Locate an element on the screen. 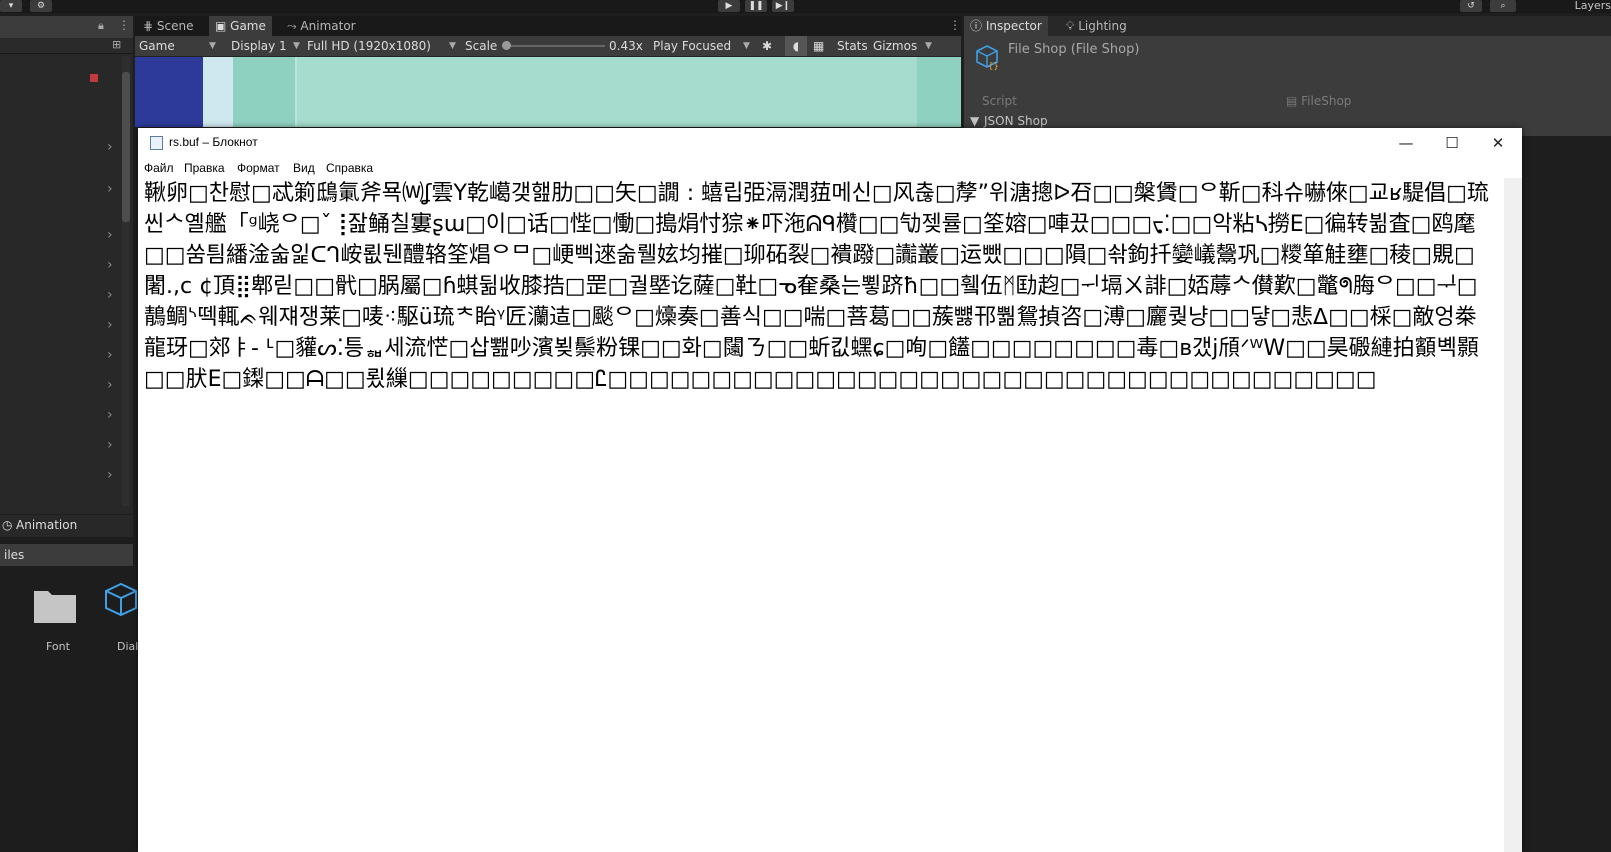 Image resolution: width=1611 pixels, height=852 pixels. foldout-arrow-icon: ▼ is located at coordinates (975, 121).